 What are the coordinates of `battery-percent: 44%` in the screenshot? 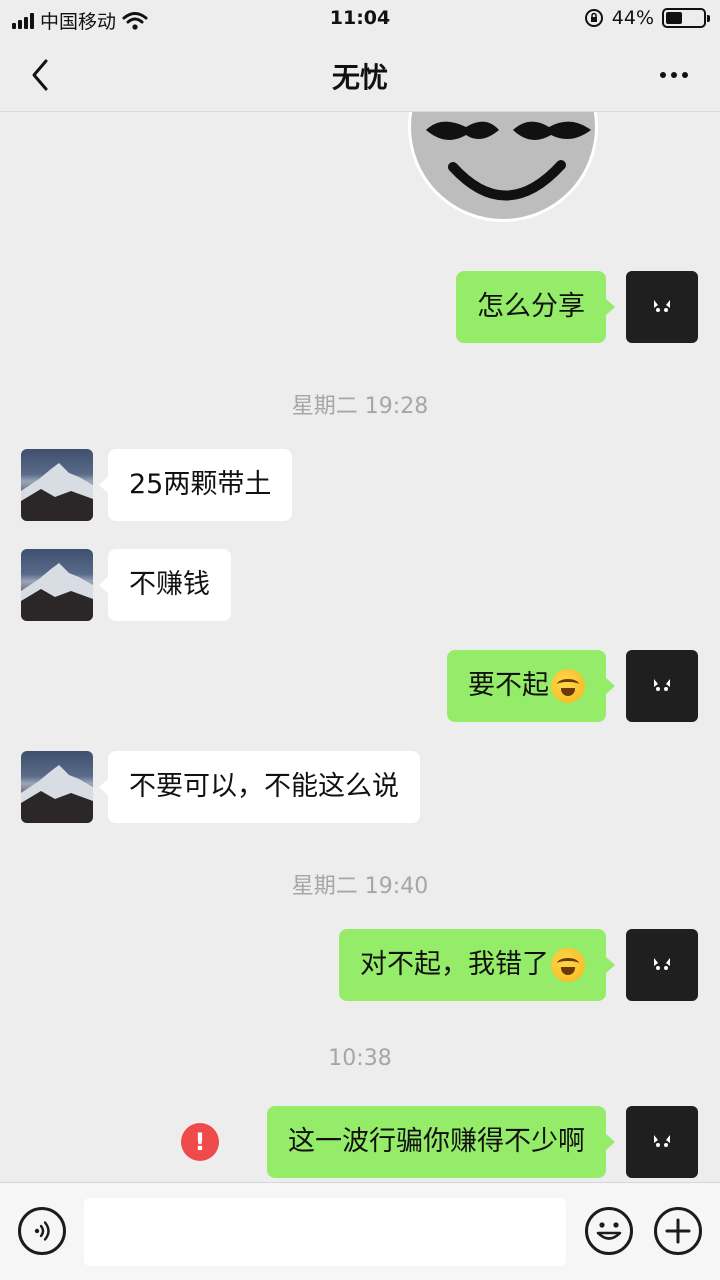 It's located at (632, 18).